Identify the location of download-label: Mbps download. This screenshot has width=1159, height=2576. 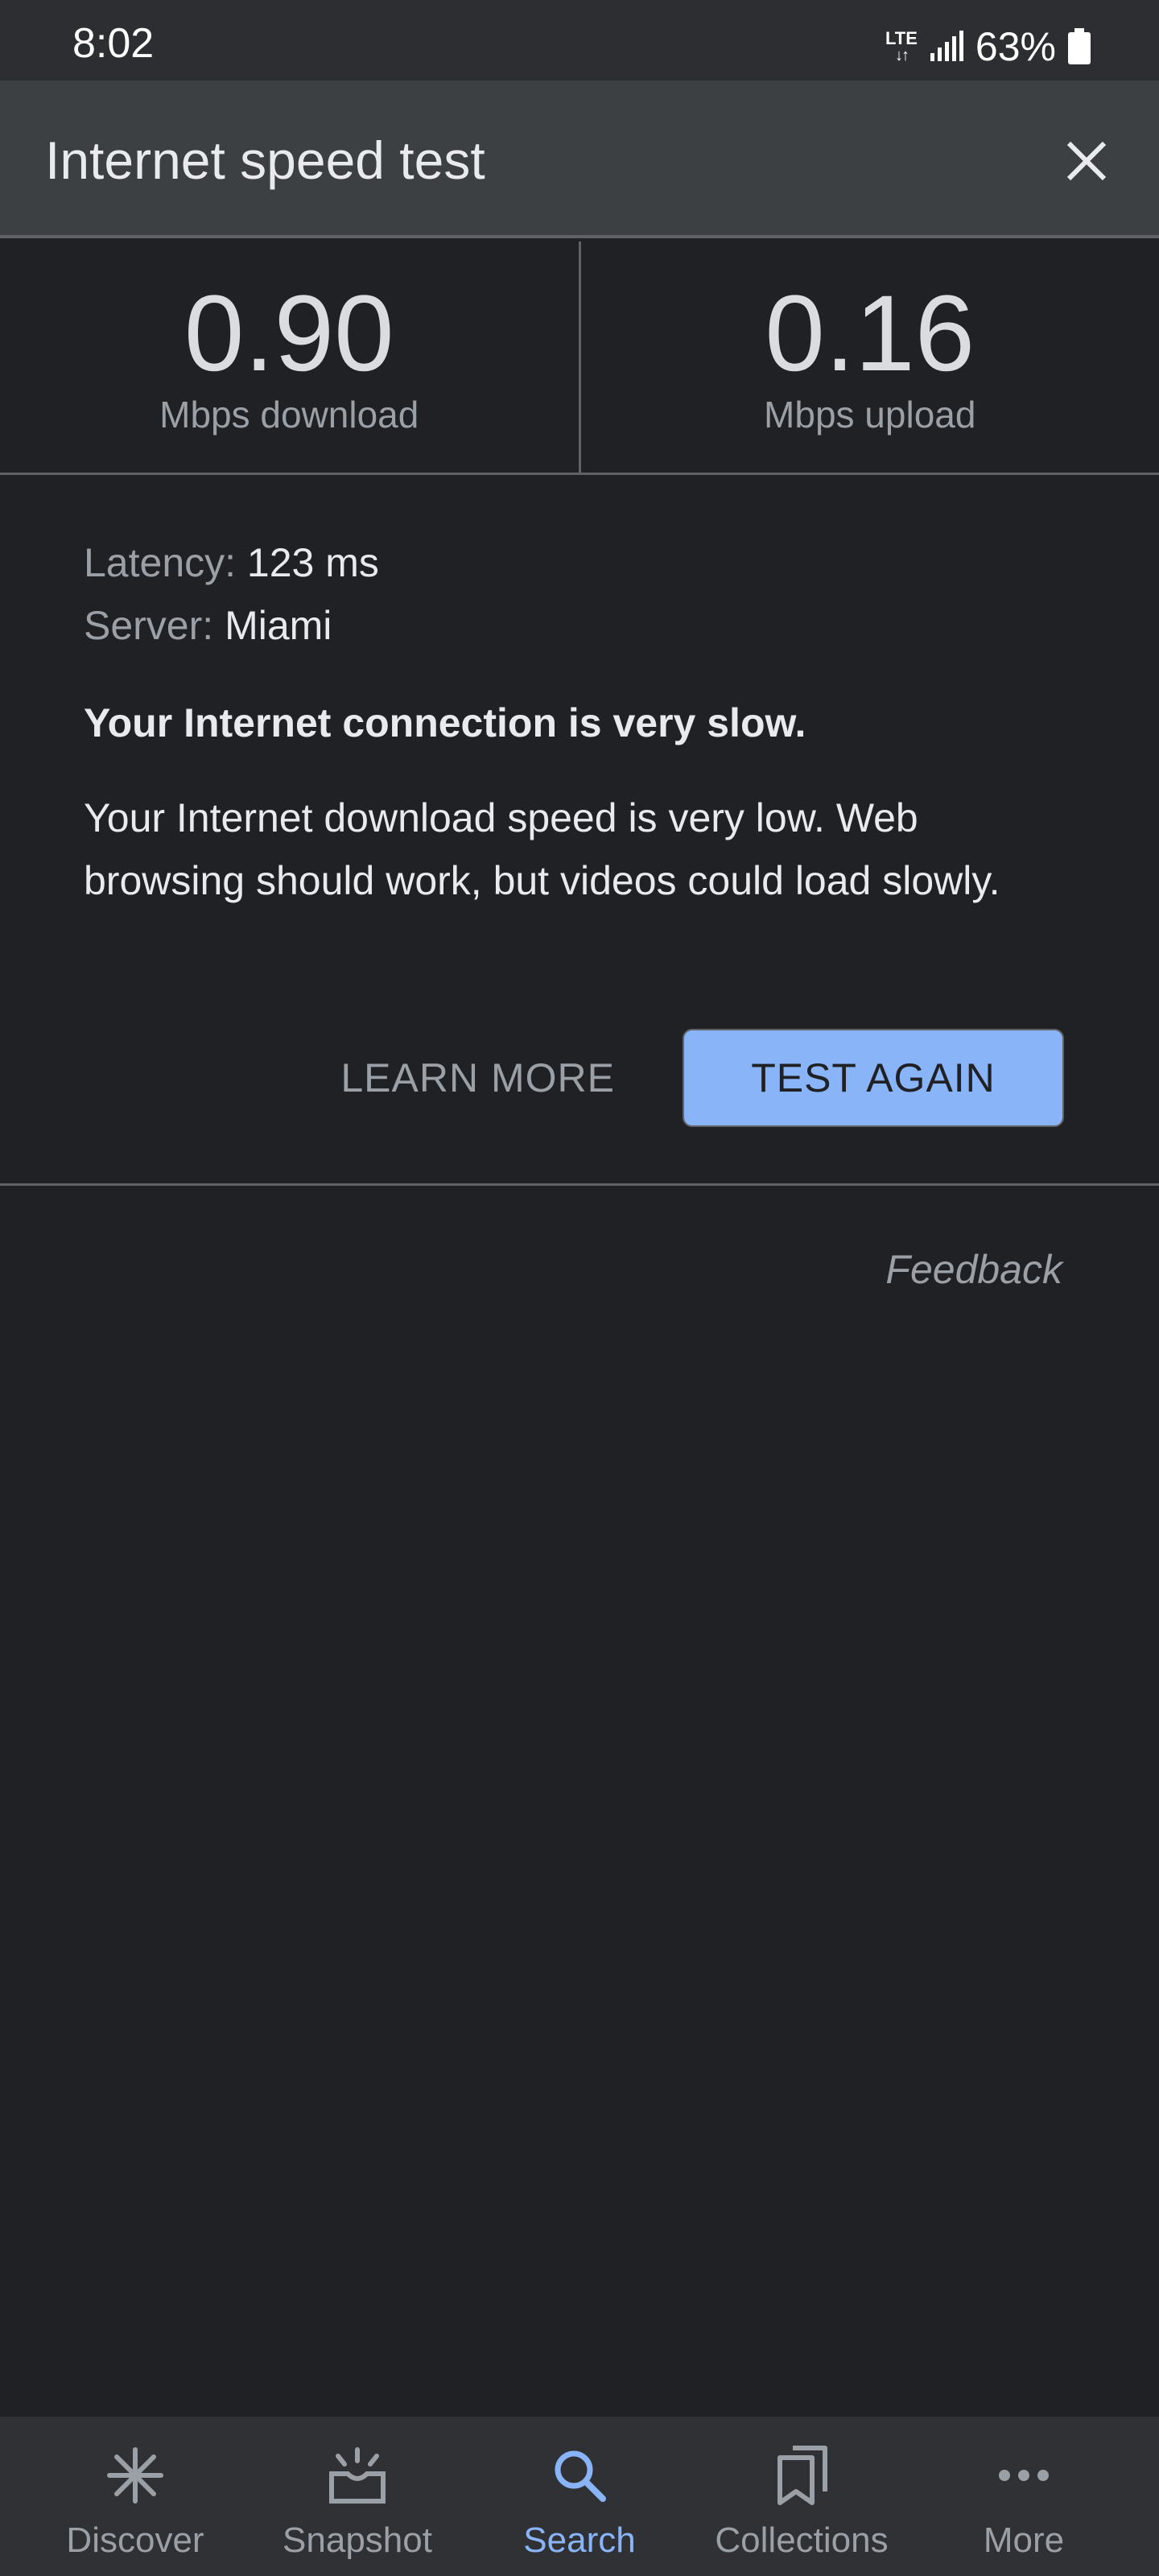
(289, 415).